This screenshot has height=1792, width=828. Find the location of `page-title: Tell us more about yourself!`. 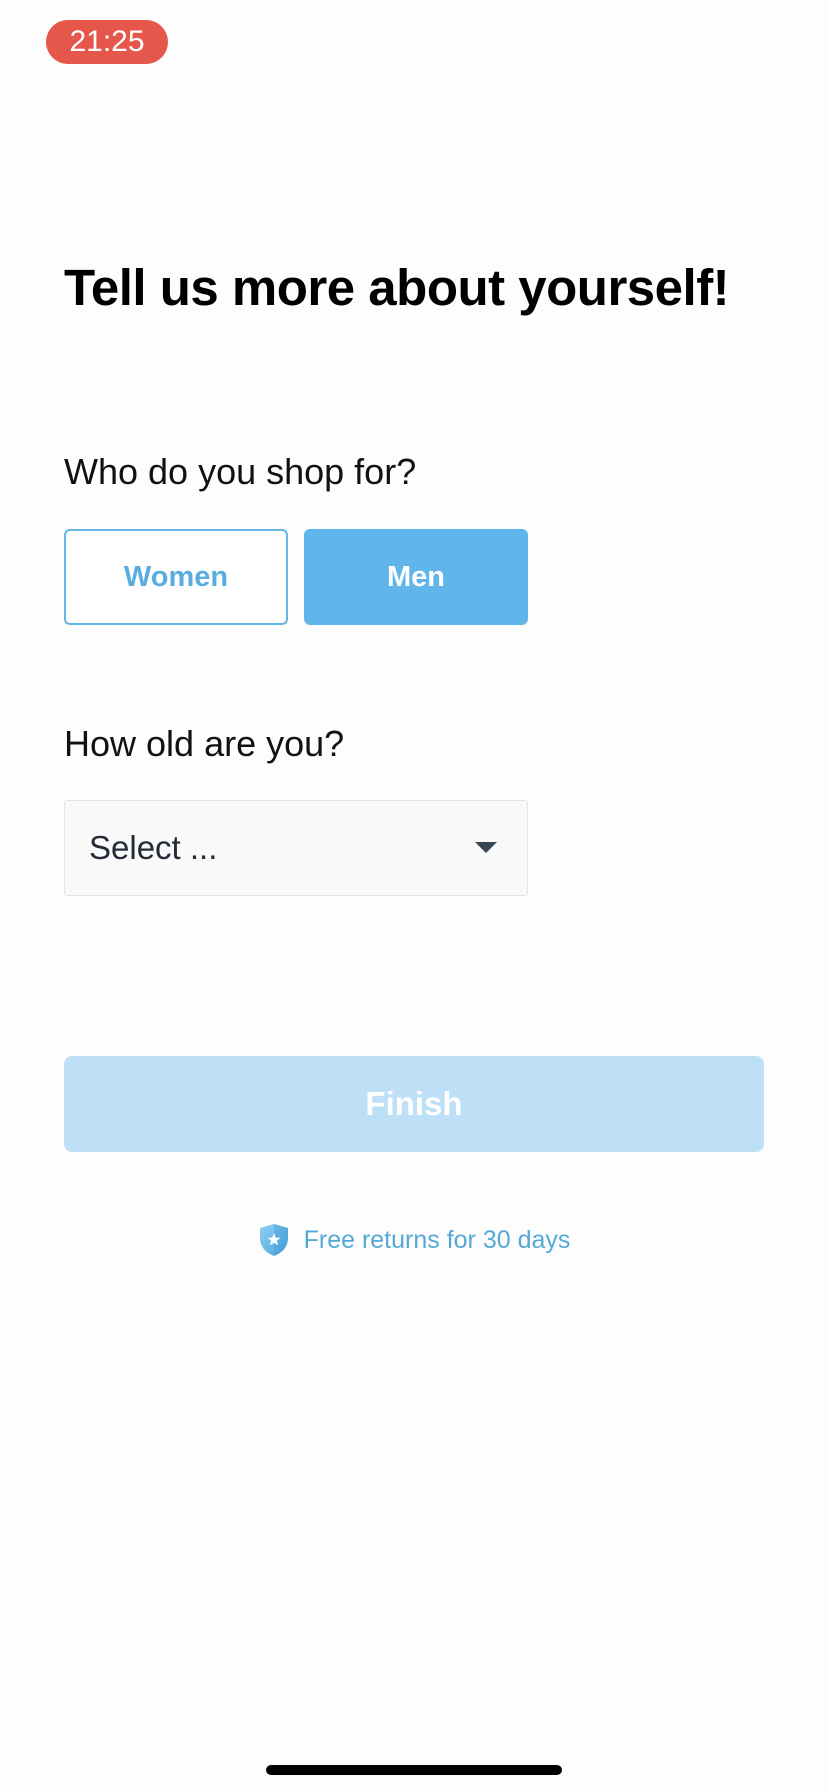

page-title: Tell us more about yourself! is located at coordinates (397, 287).